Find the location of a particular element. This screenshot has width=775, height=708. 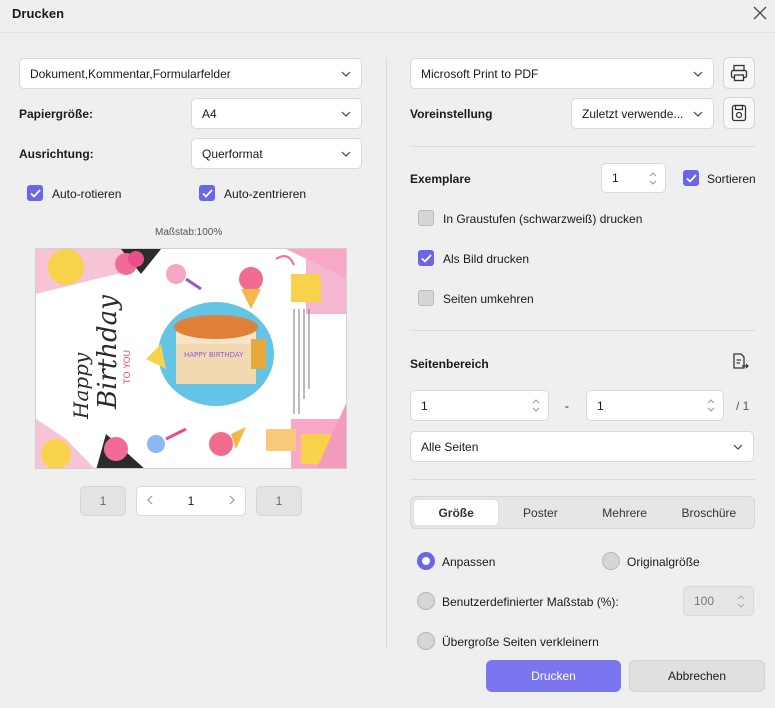

chevron-left-icon is located at coordinates (150, 500).